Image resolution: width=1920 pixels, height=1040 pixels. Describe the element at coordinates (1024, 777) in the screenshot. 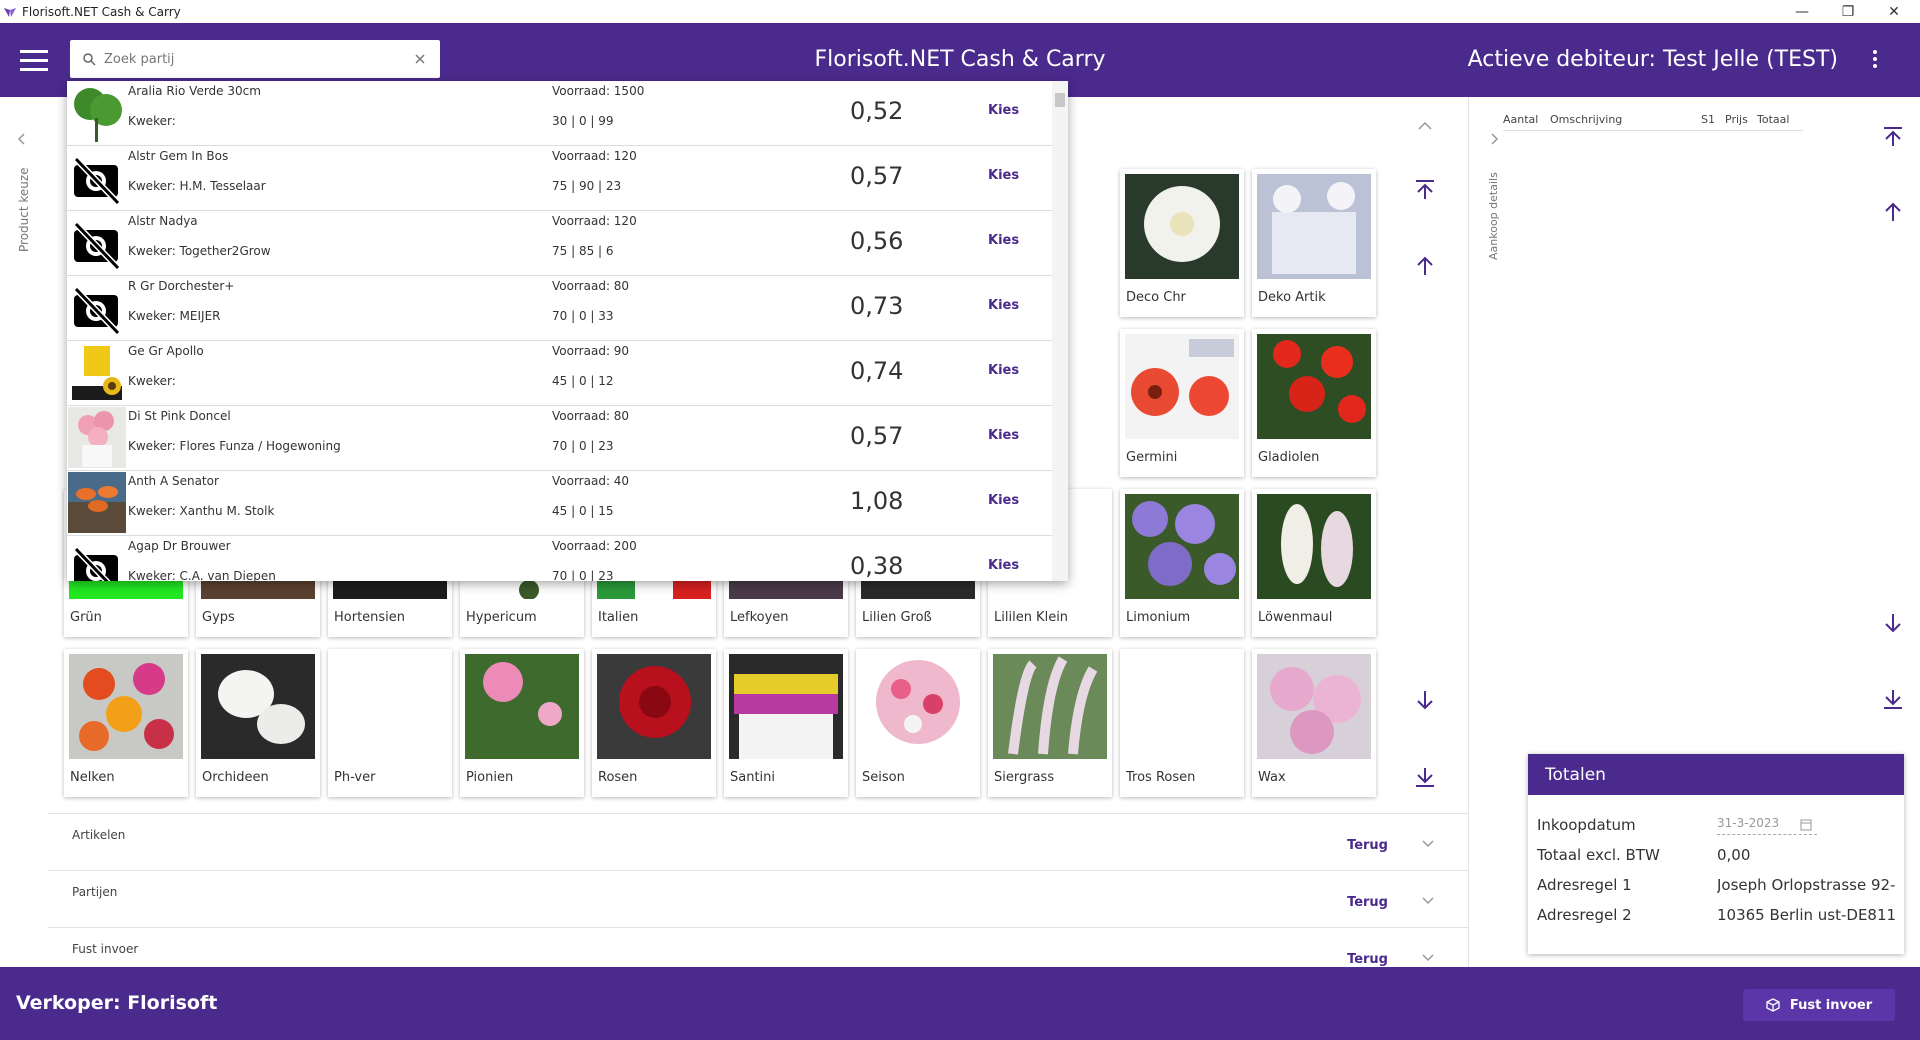

I see `tile-label: Siergrass` at that location.